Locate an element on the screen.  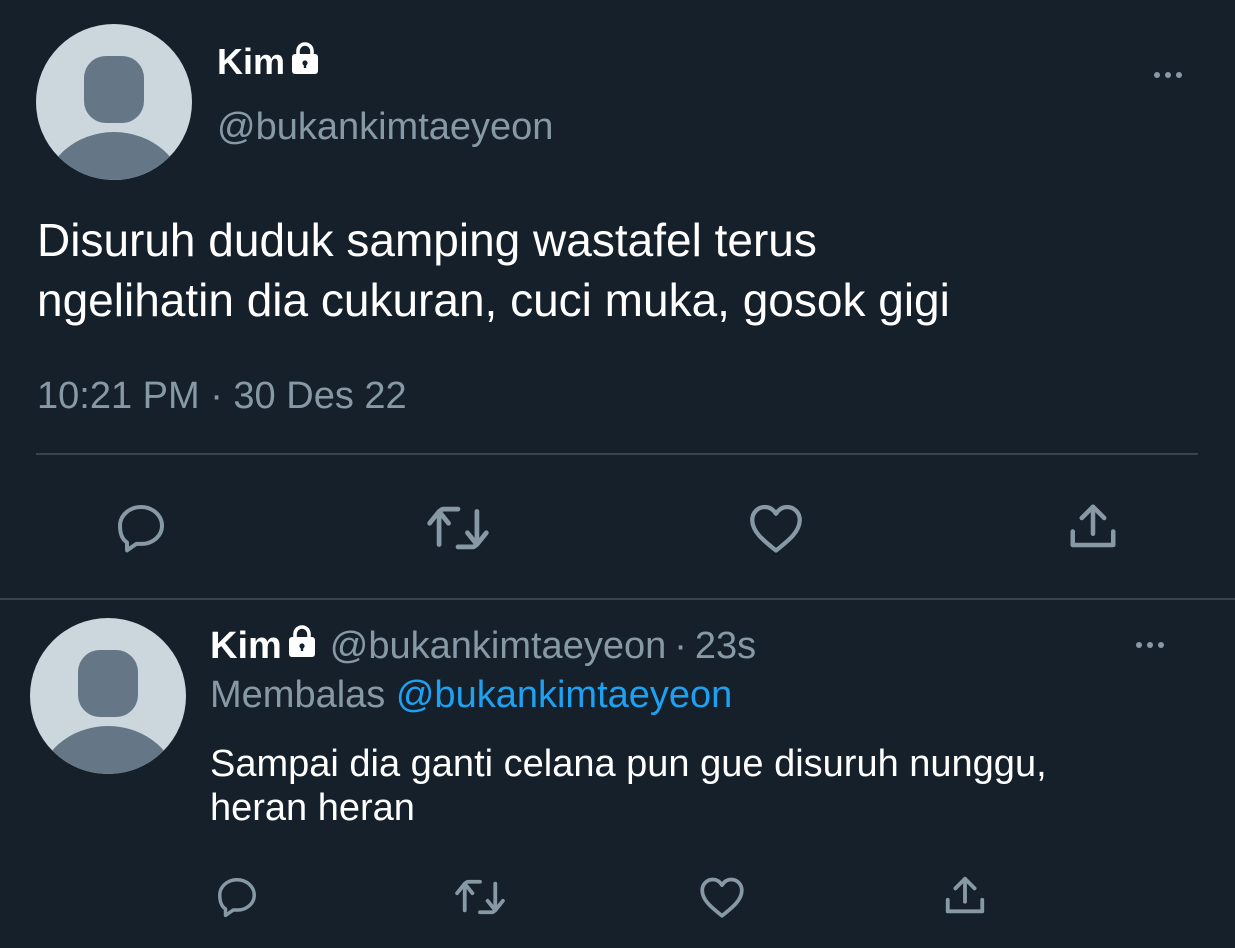
relative-time: 23s is located at coordinates (725, 646).